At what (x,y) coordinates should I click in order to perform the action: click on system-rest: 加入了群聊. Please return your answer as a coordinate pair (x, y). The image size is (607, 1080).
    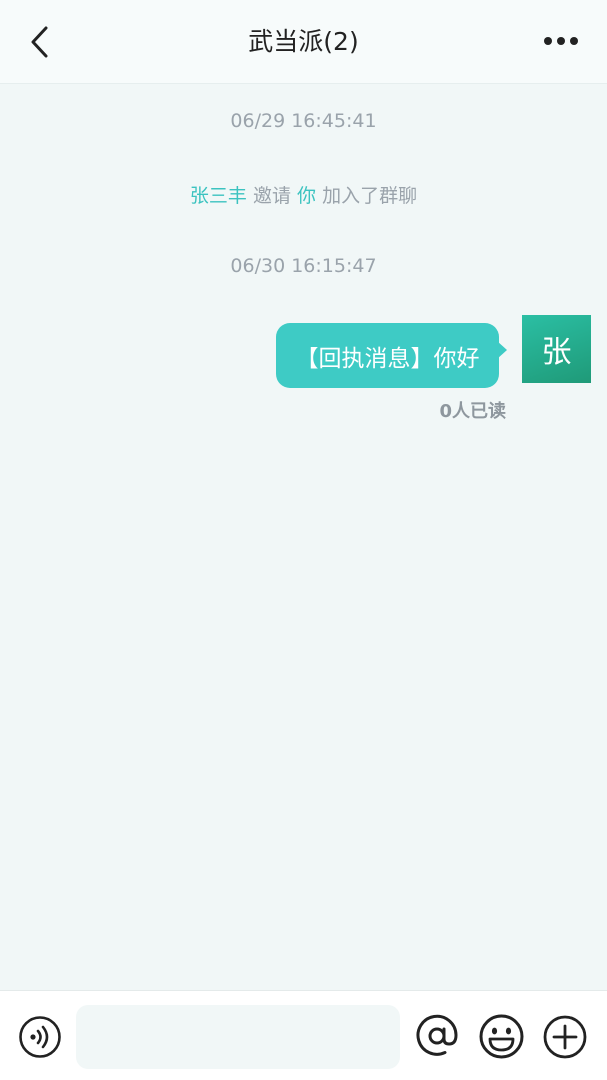
    Looking at the image, I should click on (367, 196).